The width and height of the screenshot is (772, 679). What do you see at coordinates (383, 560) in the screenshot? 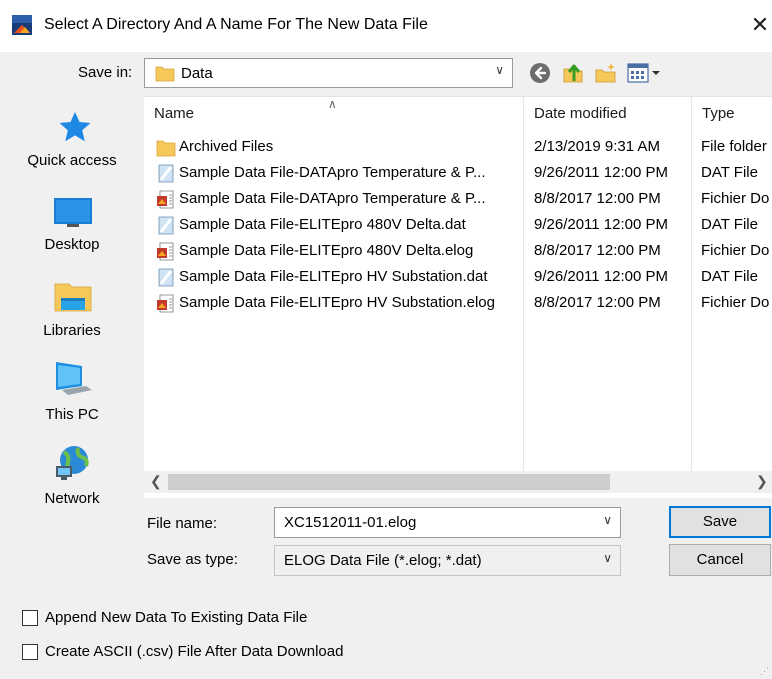
I see `save-type-value: ELOG Data File (*.elog; *.dat)` at bounding box center [383, 560].